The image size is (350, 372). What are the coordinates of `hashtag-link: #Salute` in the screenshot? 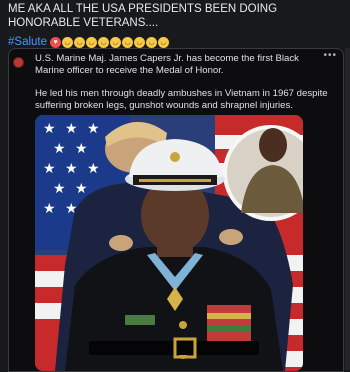 It's located at (27, 42).